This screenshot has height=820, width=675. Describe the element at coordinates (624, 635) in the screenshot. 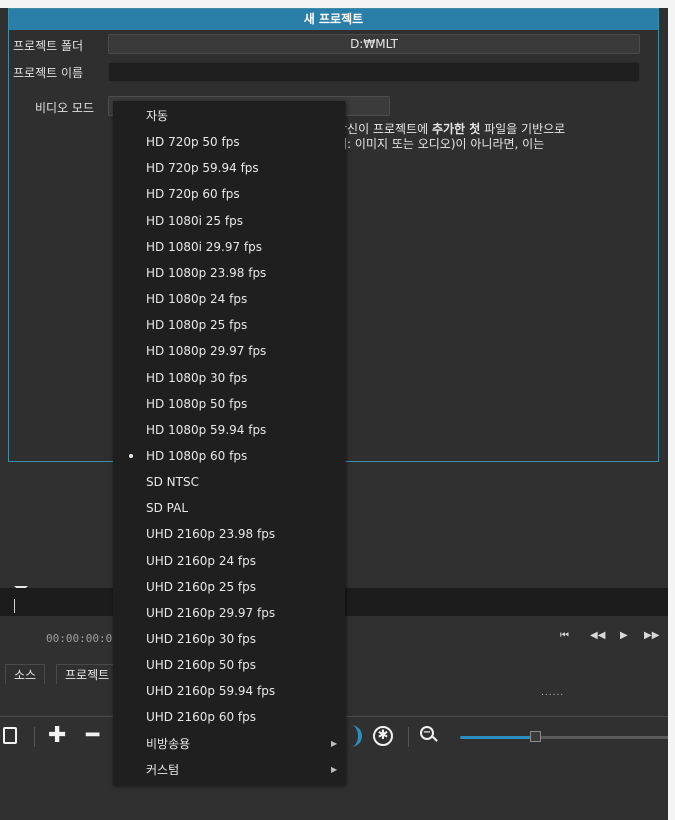

I see `play-icon: ▶` at that location.